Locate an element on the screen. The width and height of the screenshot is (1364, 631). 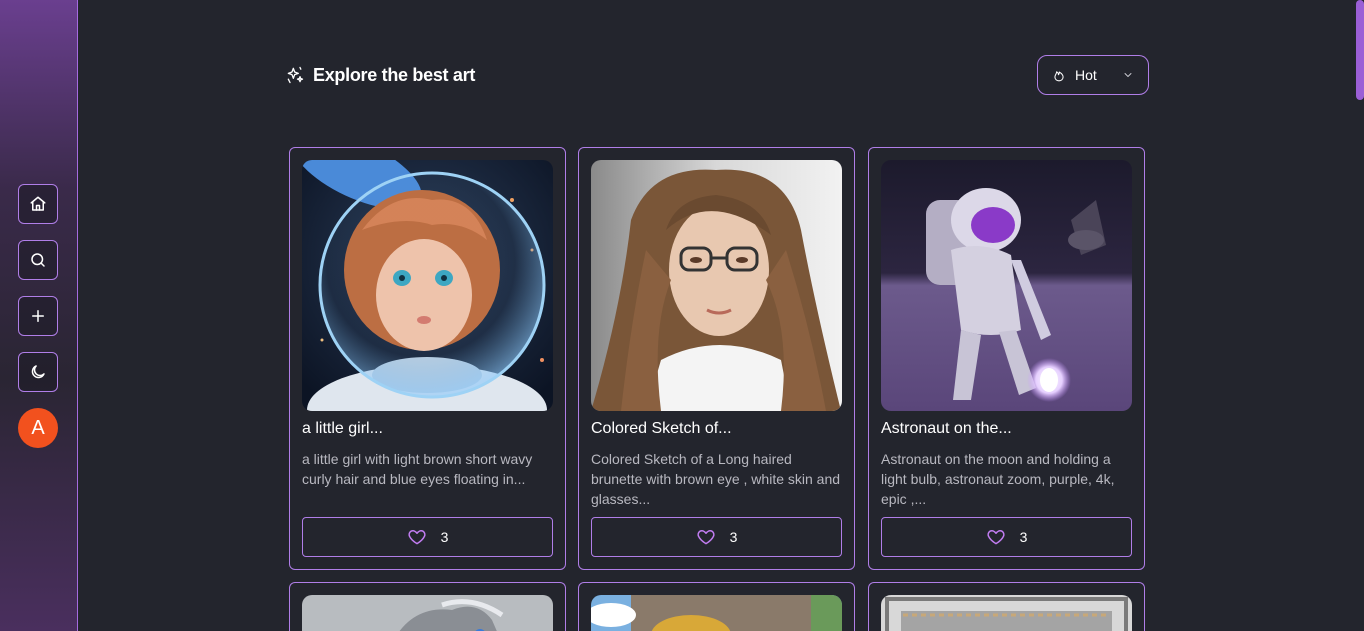
search-icon is located at coordinates (38, 260).